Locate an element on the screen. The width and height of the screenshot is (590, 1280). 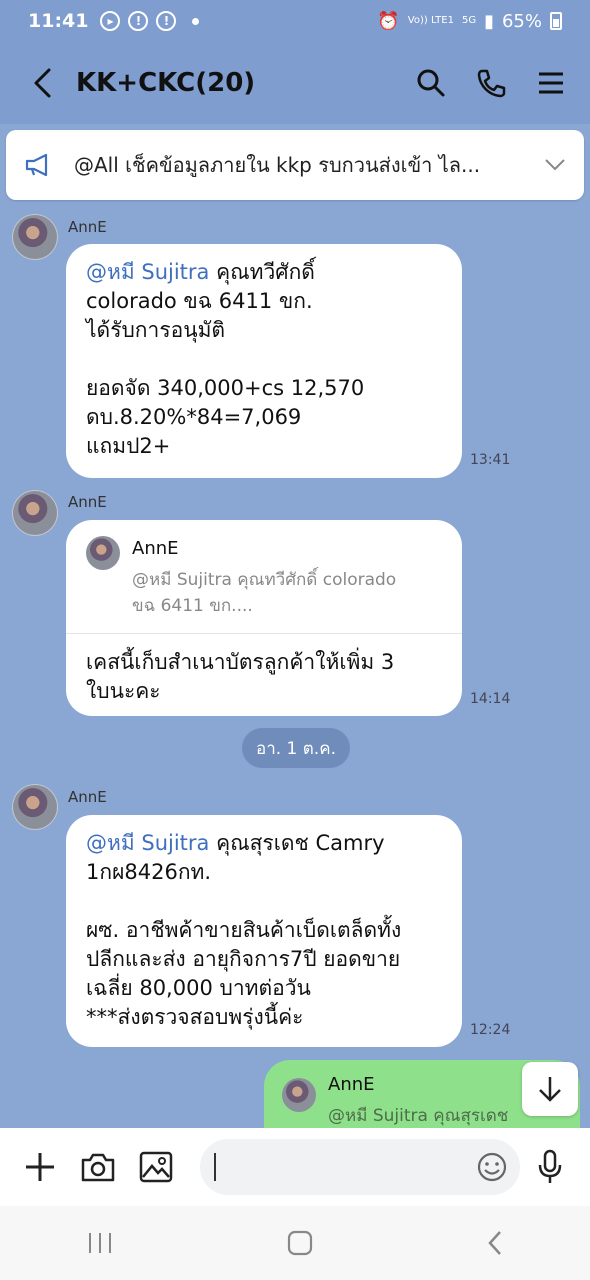
5g-tag: 5G is located at coordinates (469, 20).